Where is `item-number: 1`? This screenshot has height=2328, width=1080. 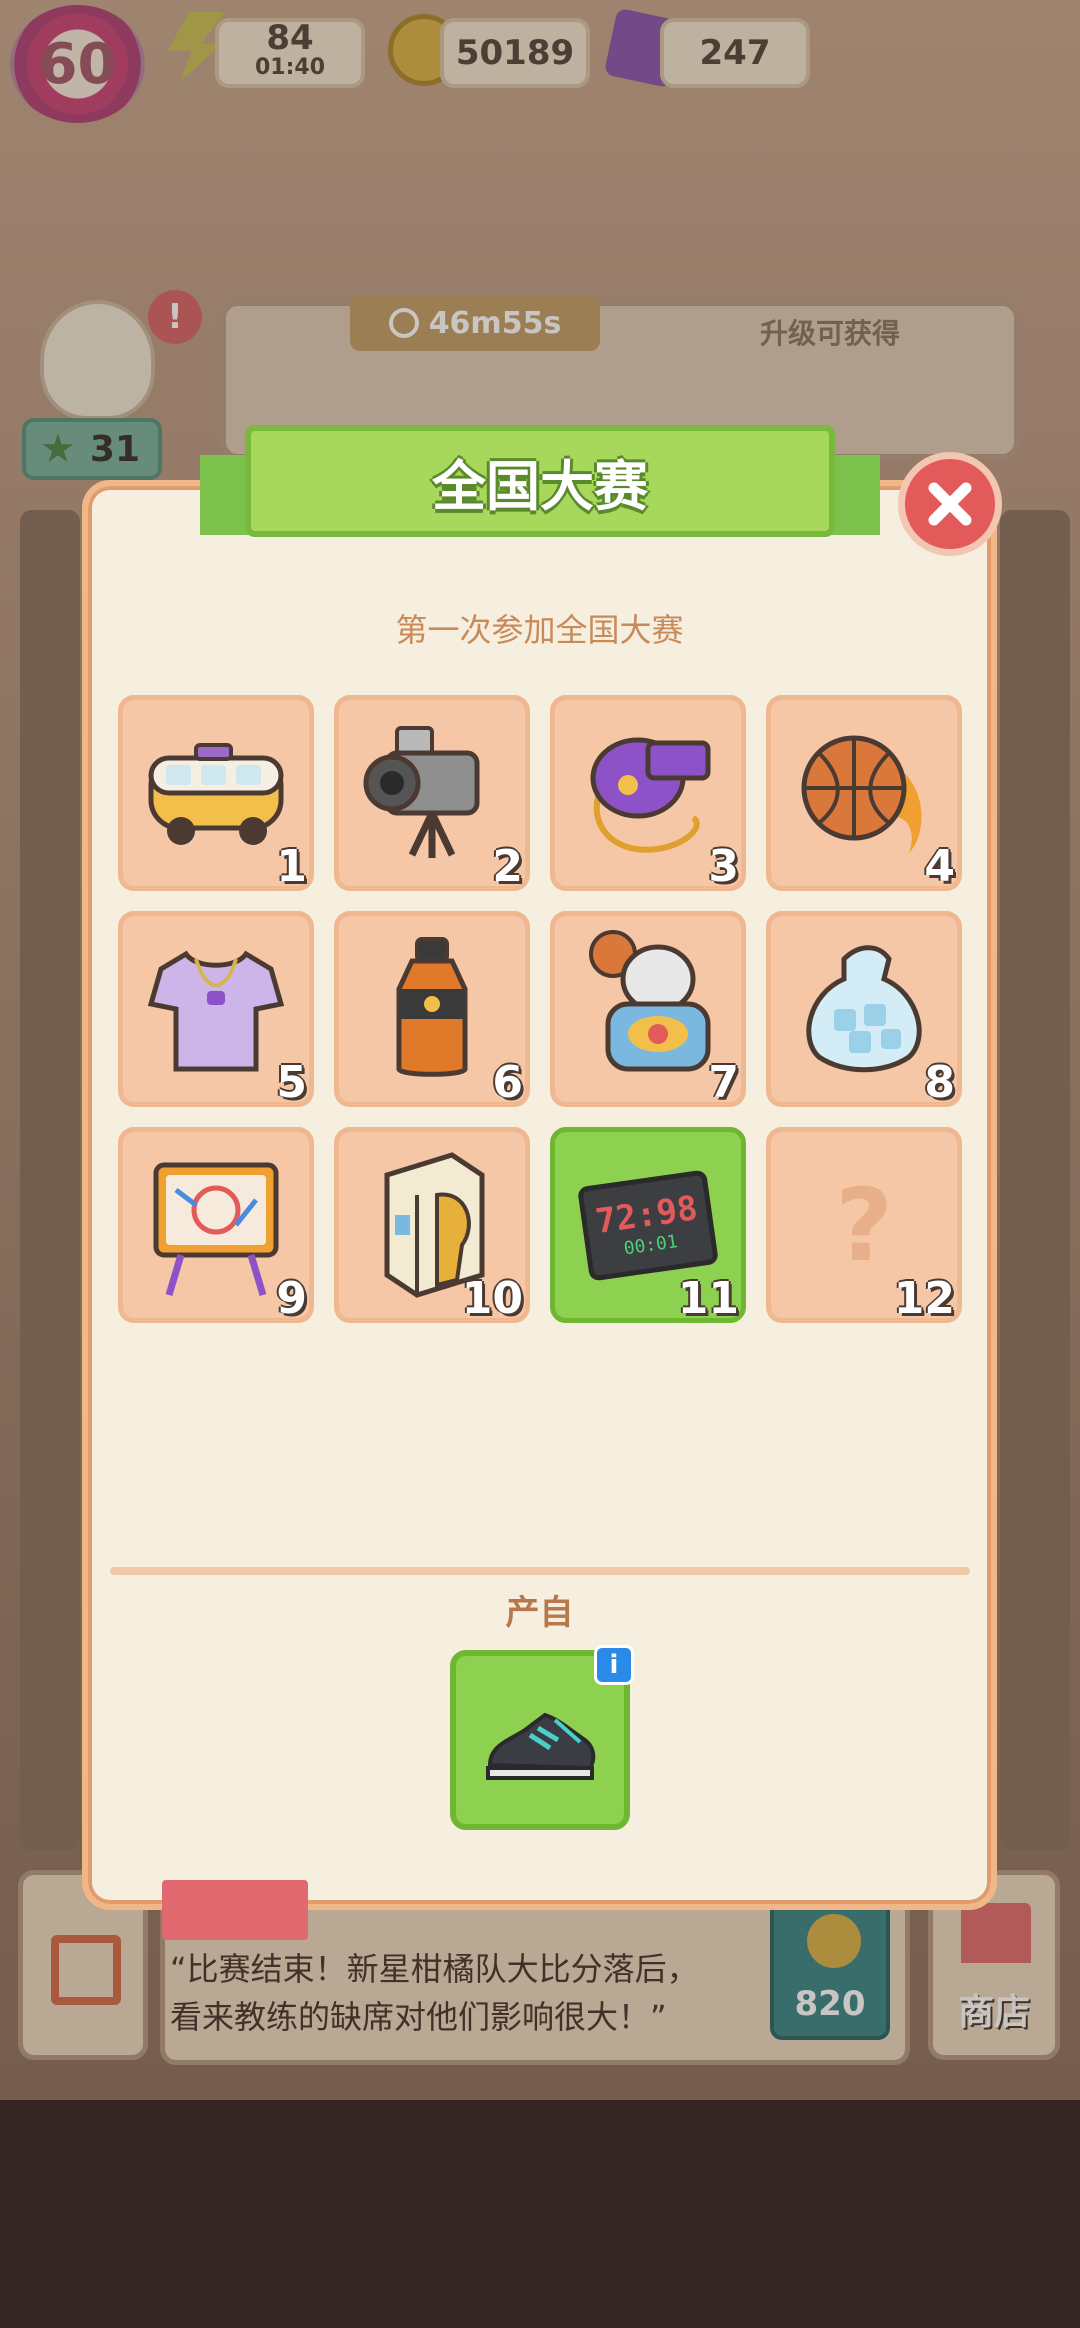 item-number: 1 is located at coordinates (291, 866).